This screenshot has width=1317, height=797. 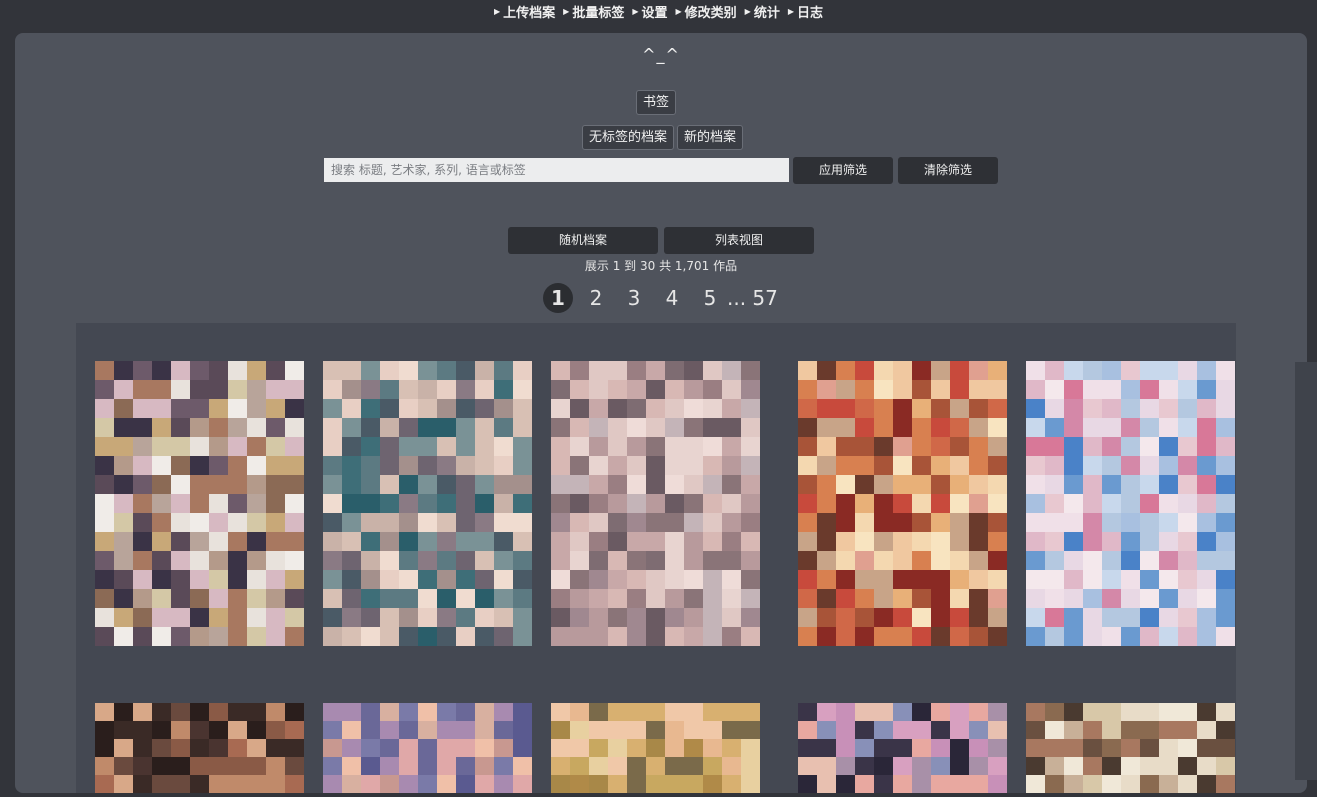 What do you see at coordinates (654, 13) in the screenshot?
I see `nav-link-label: 设置` at bounding box center [654, 13].